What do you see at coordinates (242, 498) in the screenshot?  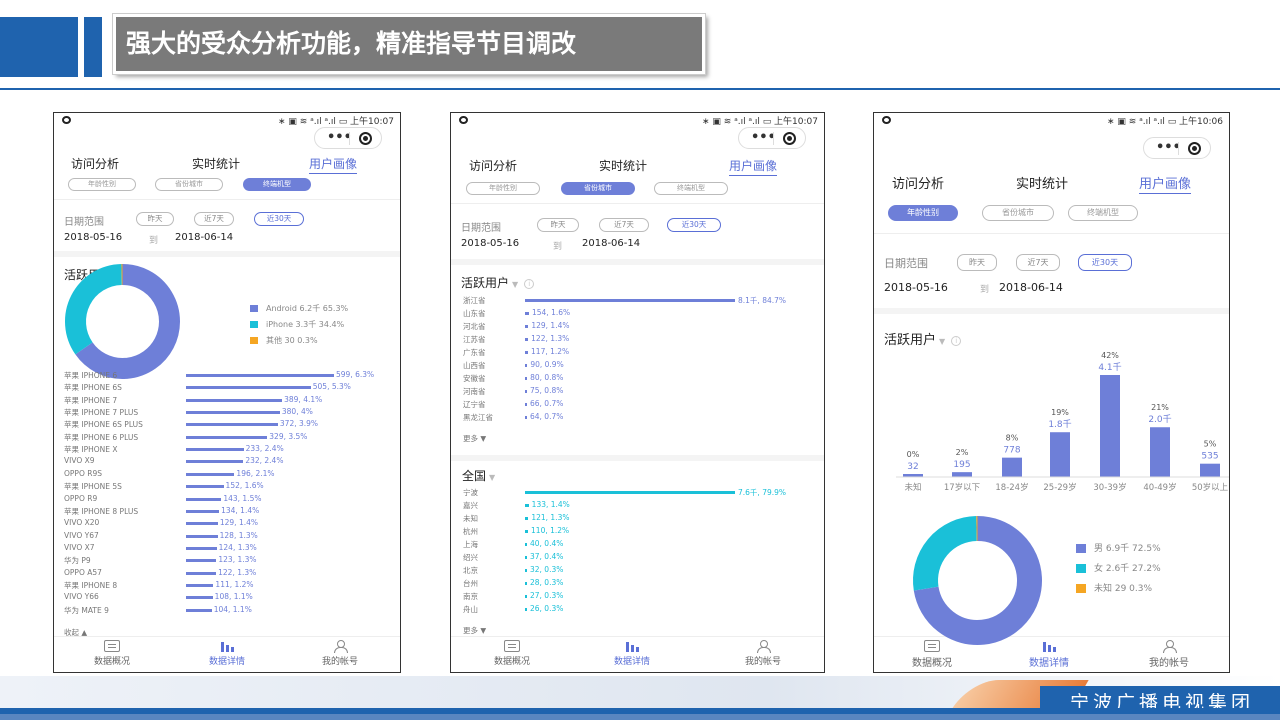 I see `device-row-value: 143, 1.5%` at bounding box center [242, 498].